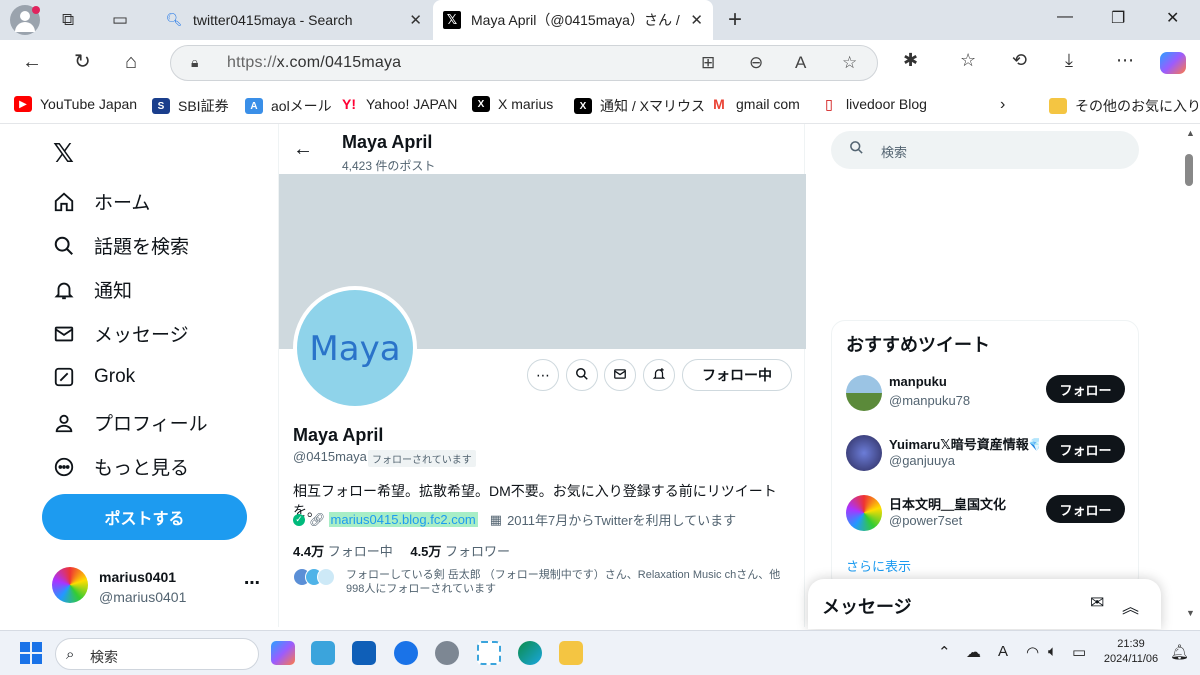 Image resolution: width=1200 pixels, height=675 pixels. I want to click on messages-drawer: メッセージ ✉ ︽, so click(984, 604).